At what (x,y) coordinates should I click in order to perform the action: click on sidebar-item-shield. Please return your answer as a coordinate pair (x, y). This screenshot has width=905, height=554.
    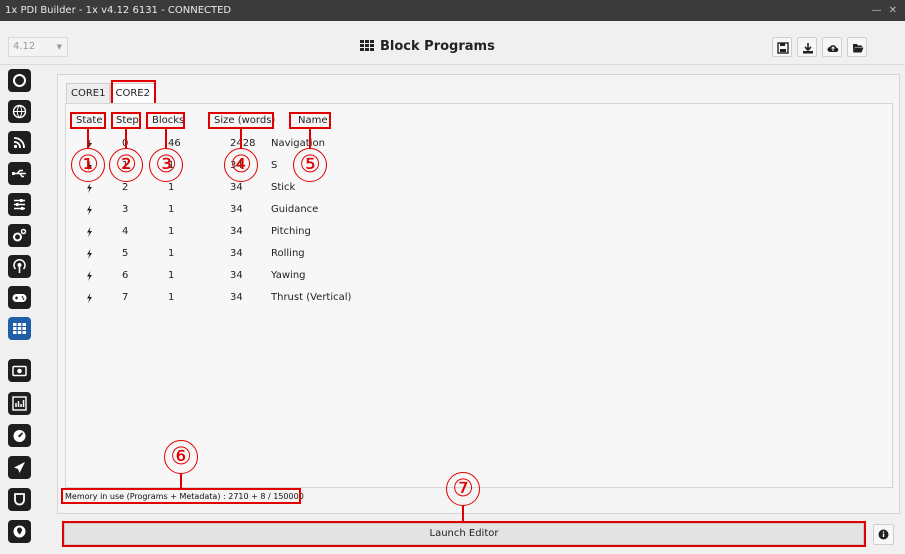
    Looking at the image, I should click on (19, 499).